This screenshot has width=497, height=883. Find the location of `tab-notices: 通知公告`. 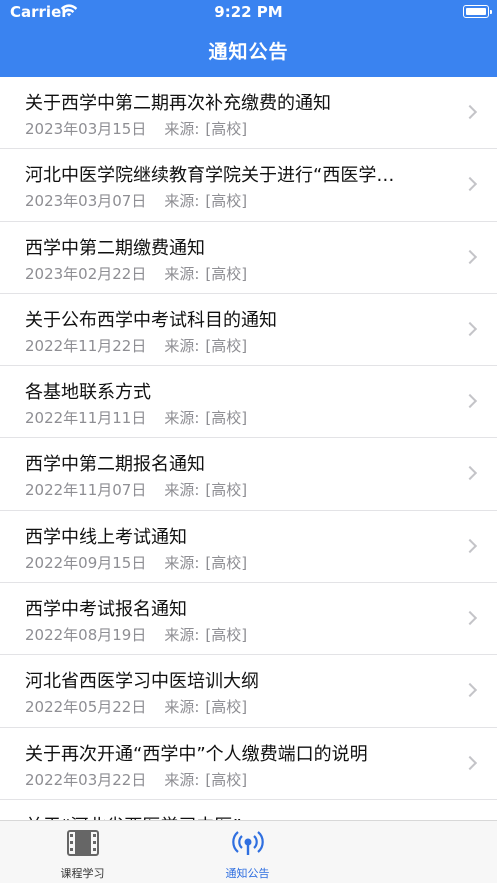

tab-notices: 通知公告 is located at coordinates (247, 852).